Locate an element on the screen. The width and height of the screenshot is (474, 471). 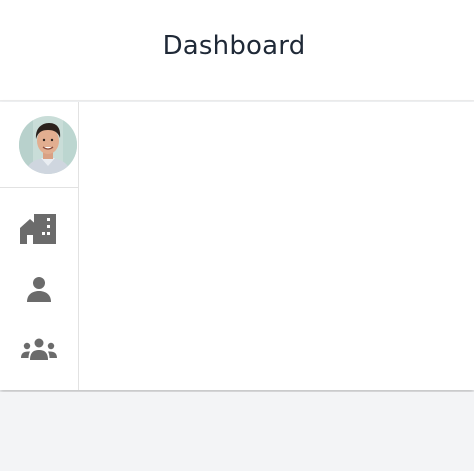
sidebar-item-user is located at coordinates (39, 289).